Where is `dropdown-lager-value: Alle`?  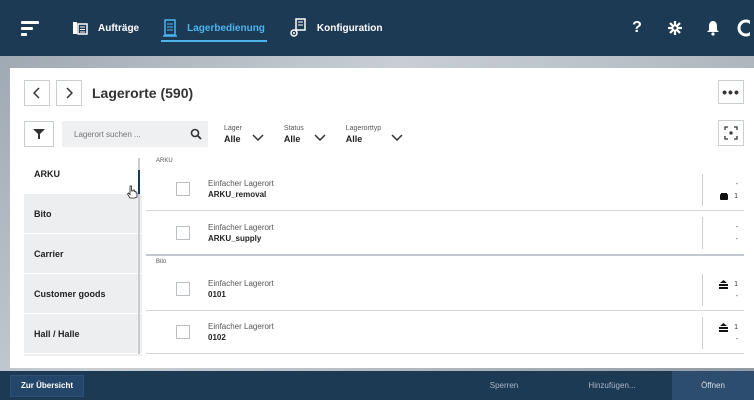
dropdown-lager-value: Alle is located at coordinates (232, 138).